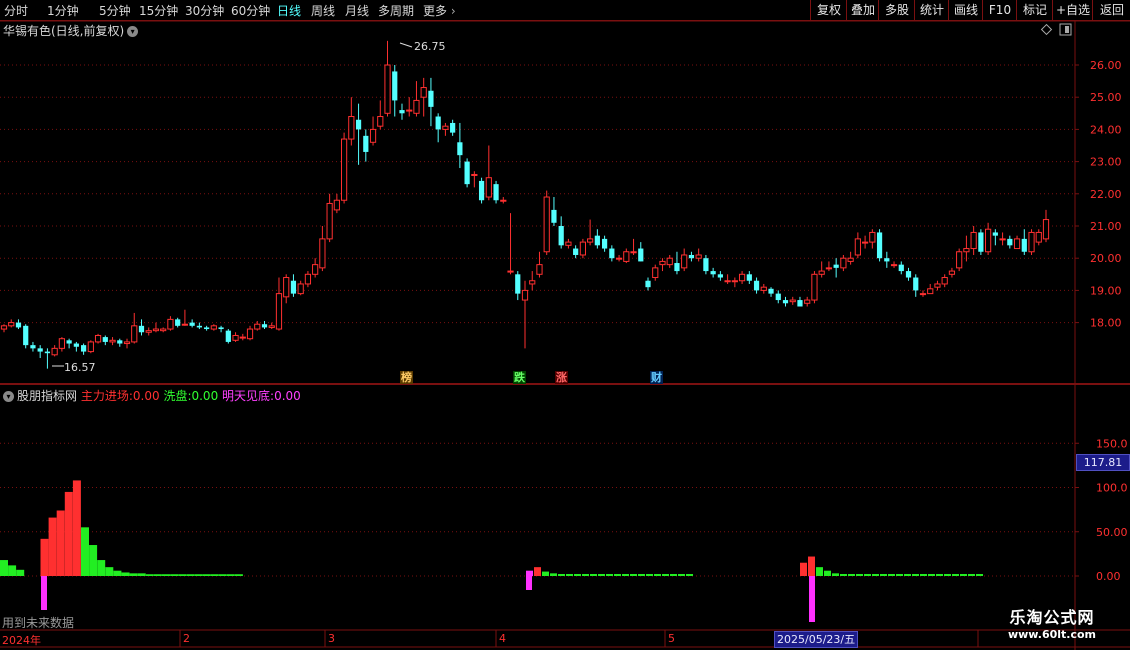 The image size is (1130, 650). I want to click on indicator-bar-magenta, so click(529, 583).